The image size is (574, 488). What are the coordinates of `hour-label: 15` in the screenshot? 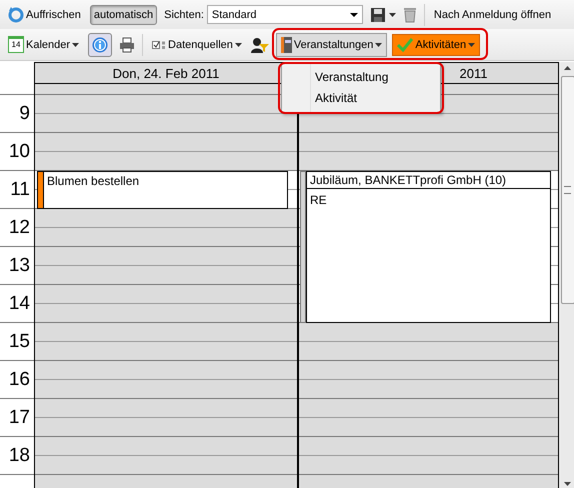 It's located at (19, 341).